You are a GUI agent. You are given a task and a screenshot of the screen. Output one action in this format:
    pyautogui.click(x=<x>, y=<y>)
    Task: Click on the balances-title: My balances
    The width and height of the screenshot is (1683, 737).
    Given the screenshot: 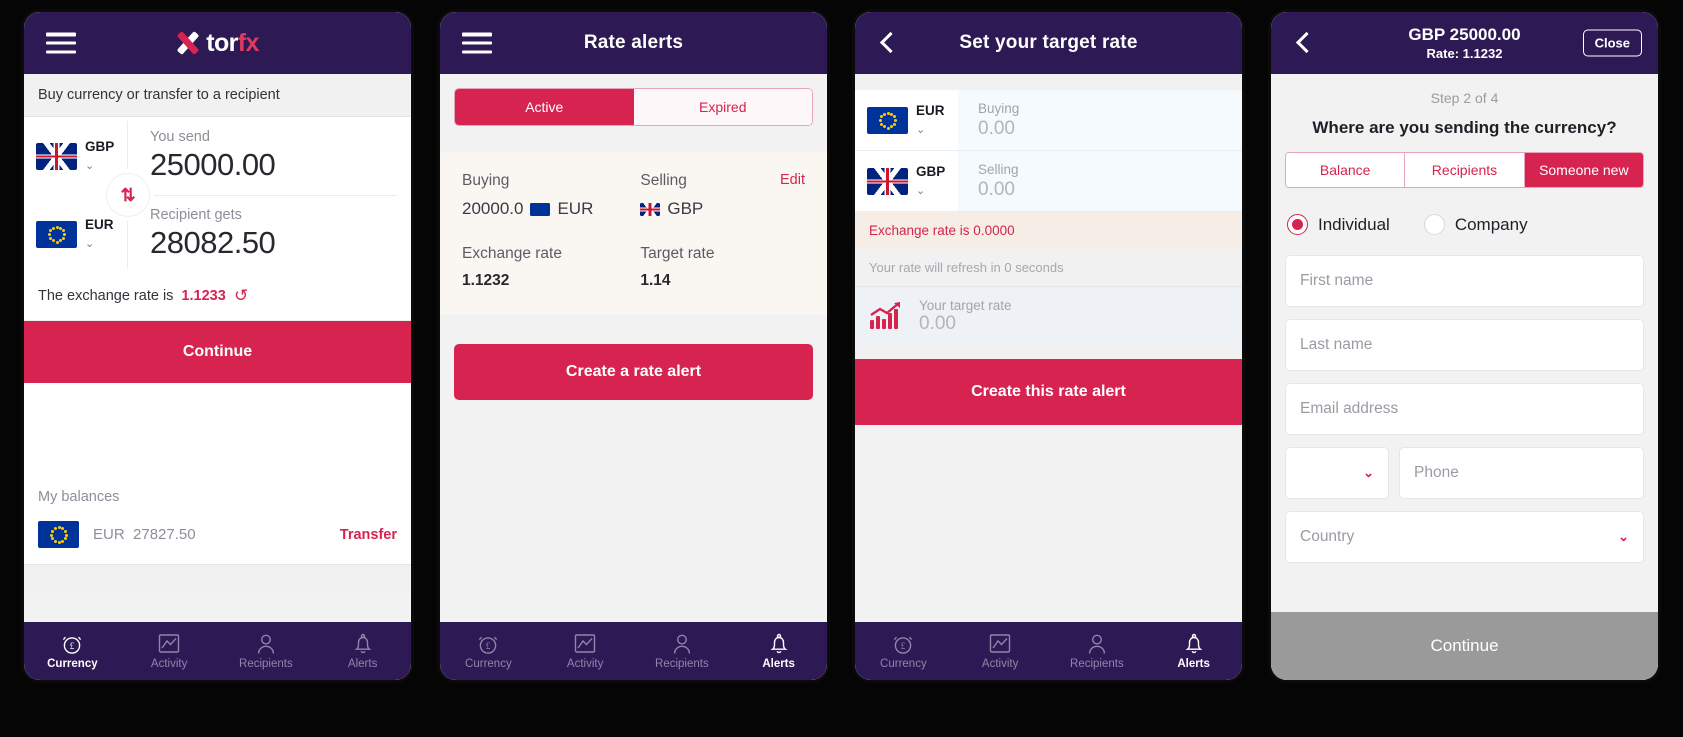 What is the action you would take?
    pyautogui.click(x=217, y=492)
    